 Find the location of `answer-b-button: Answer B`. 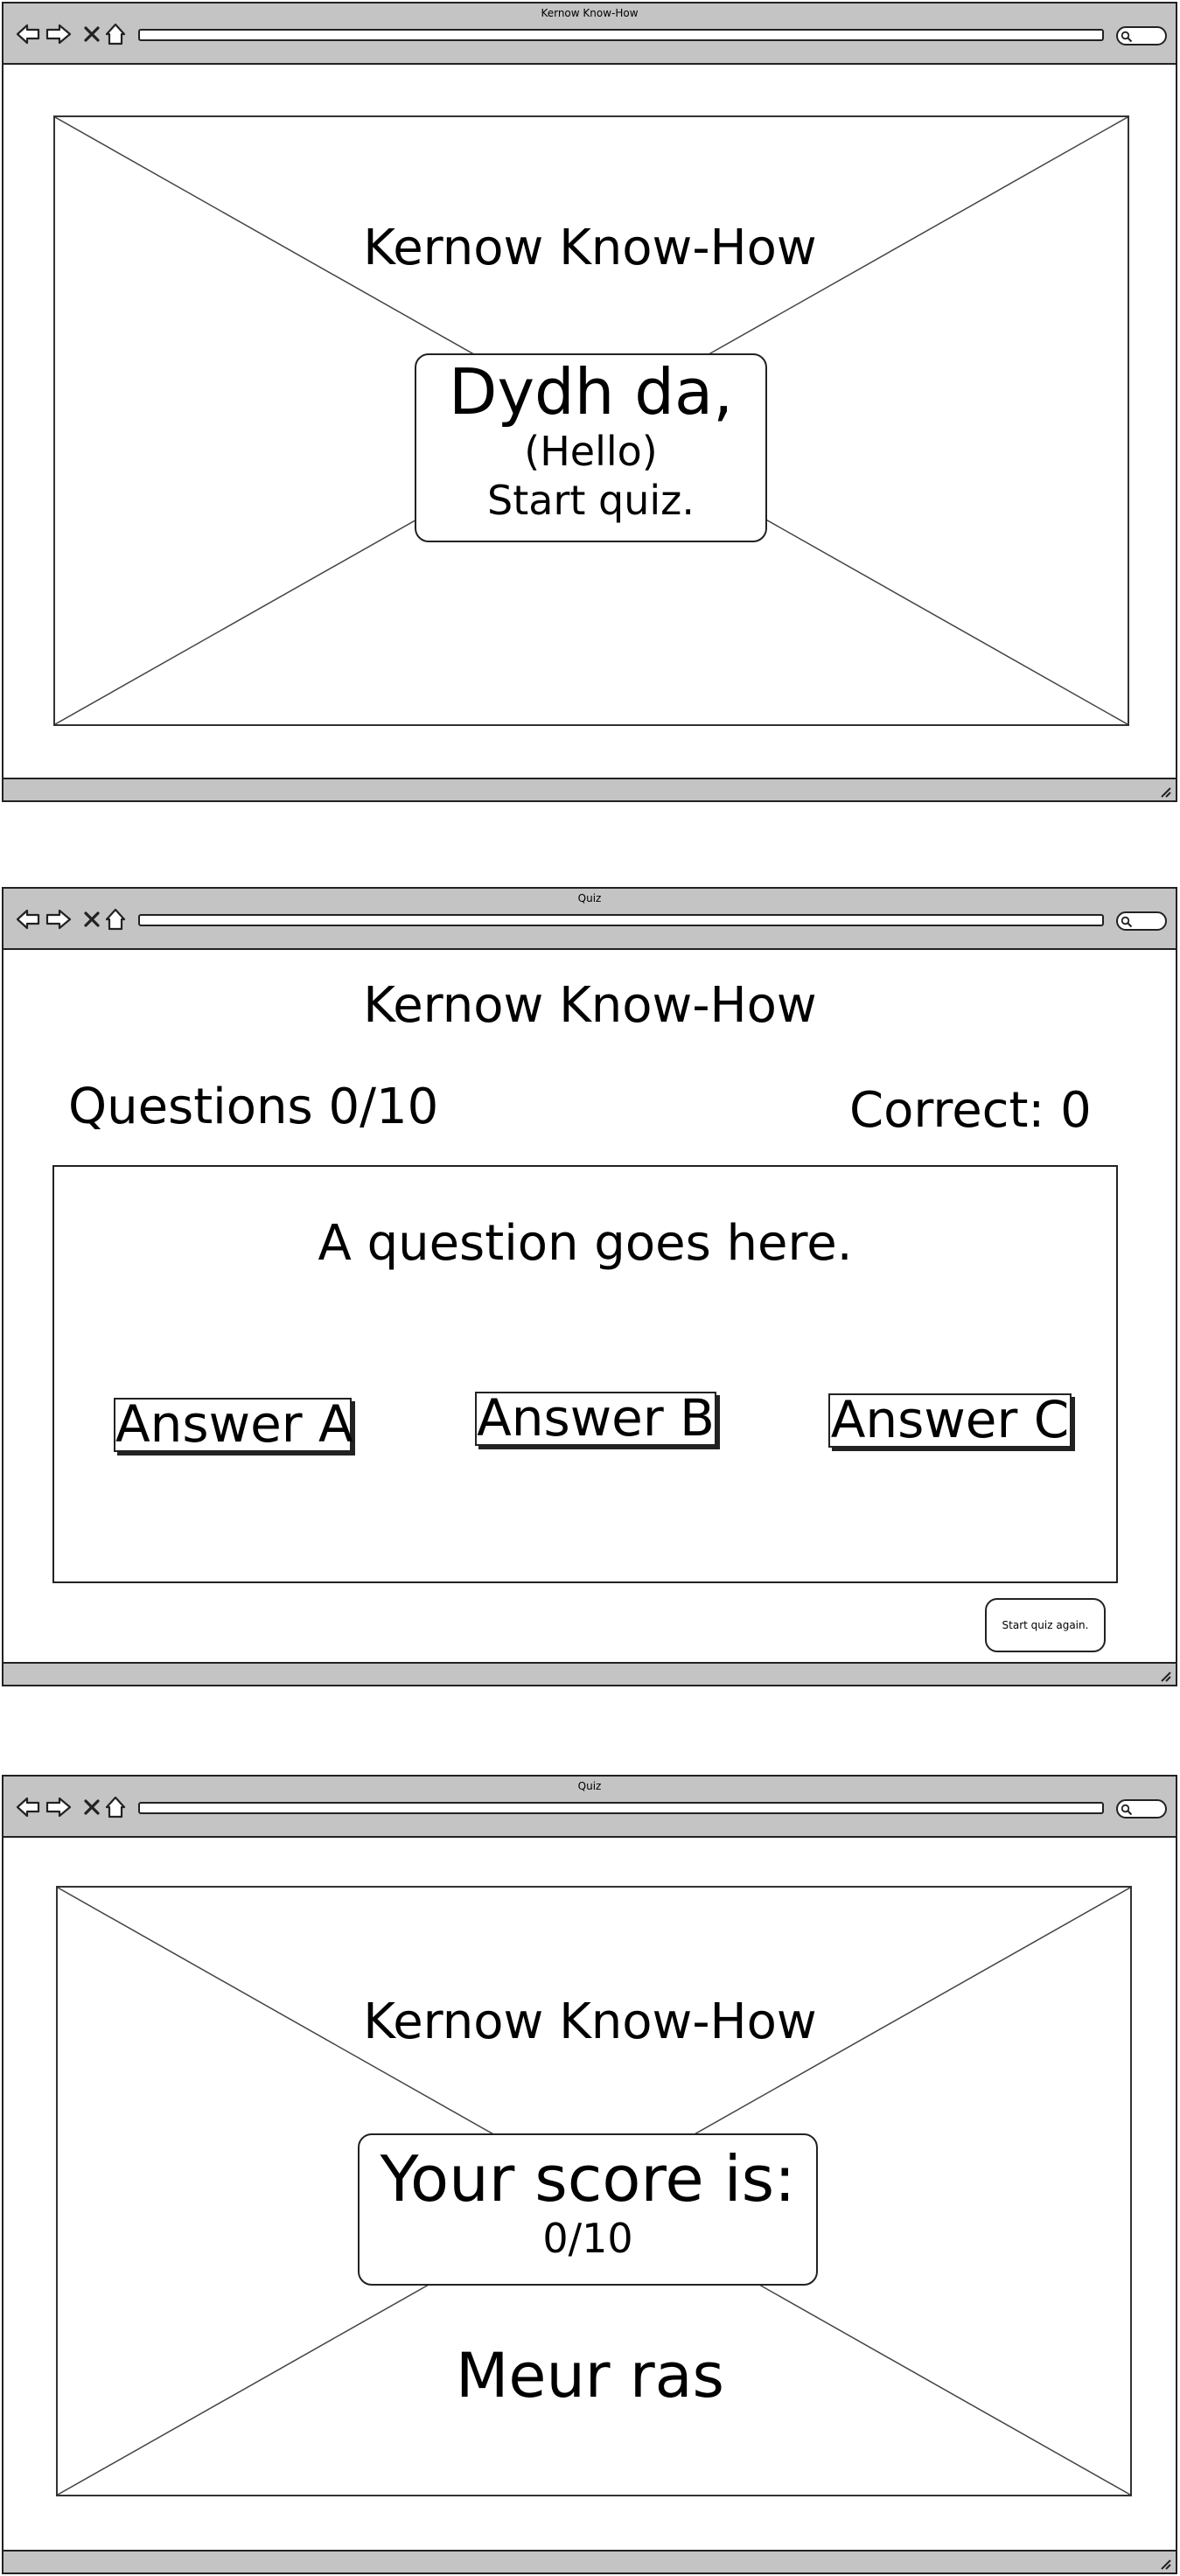

answer-b-button: Answer B is located at coordinates (595, 1419).